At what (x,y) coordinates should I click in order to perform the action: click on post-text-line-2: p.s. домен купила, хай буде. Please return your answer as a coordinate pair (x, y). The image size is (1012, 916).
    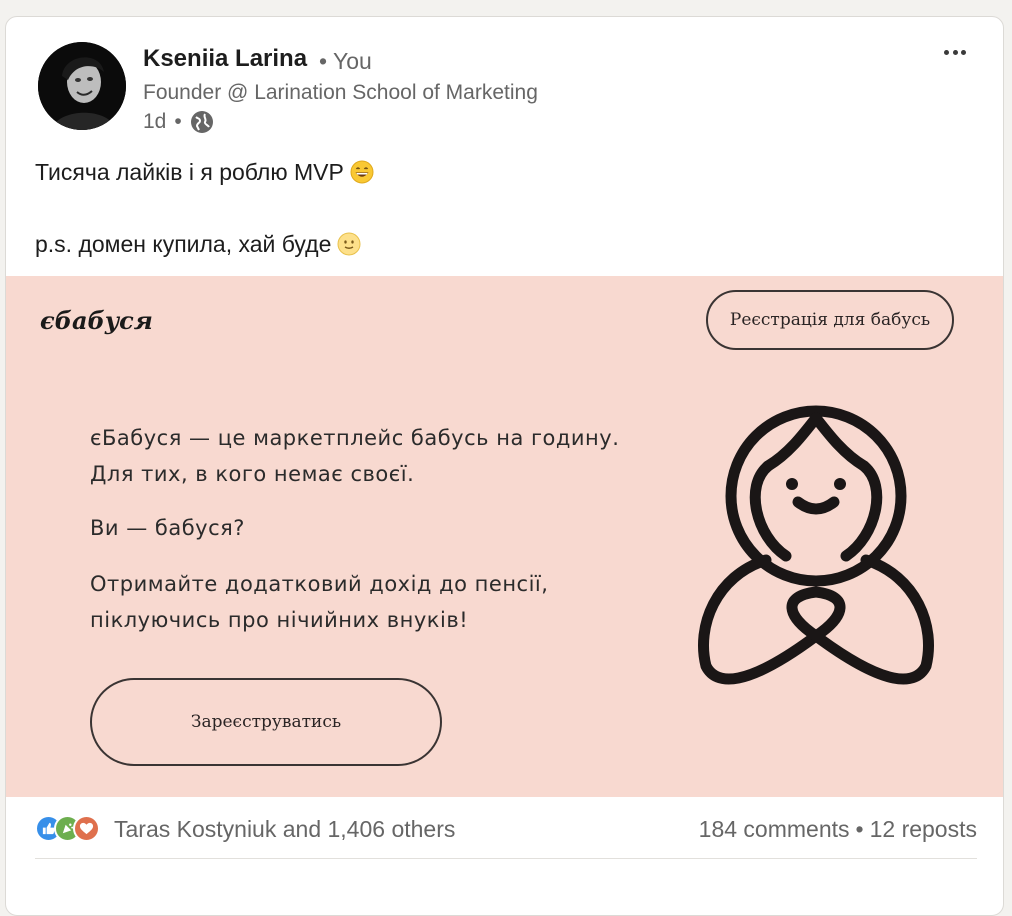
    Looking at the image, I should click on (198, 246).